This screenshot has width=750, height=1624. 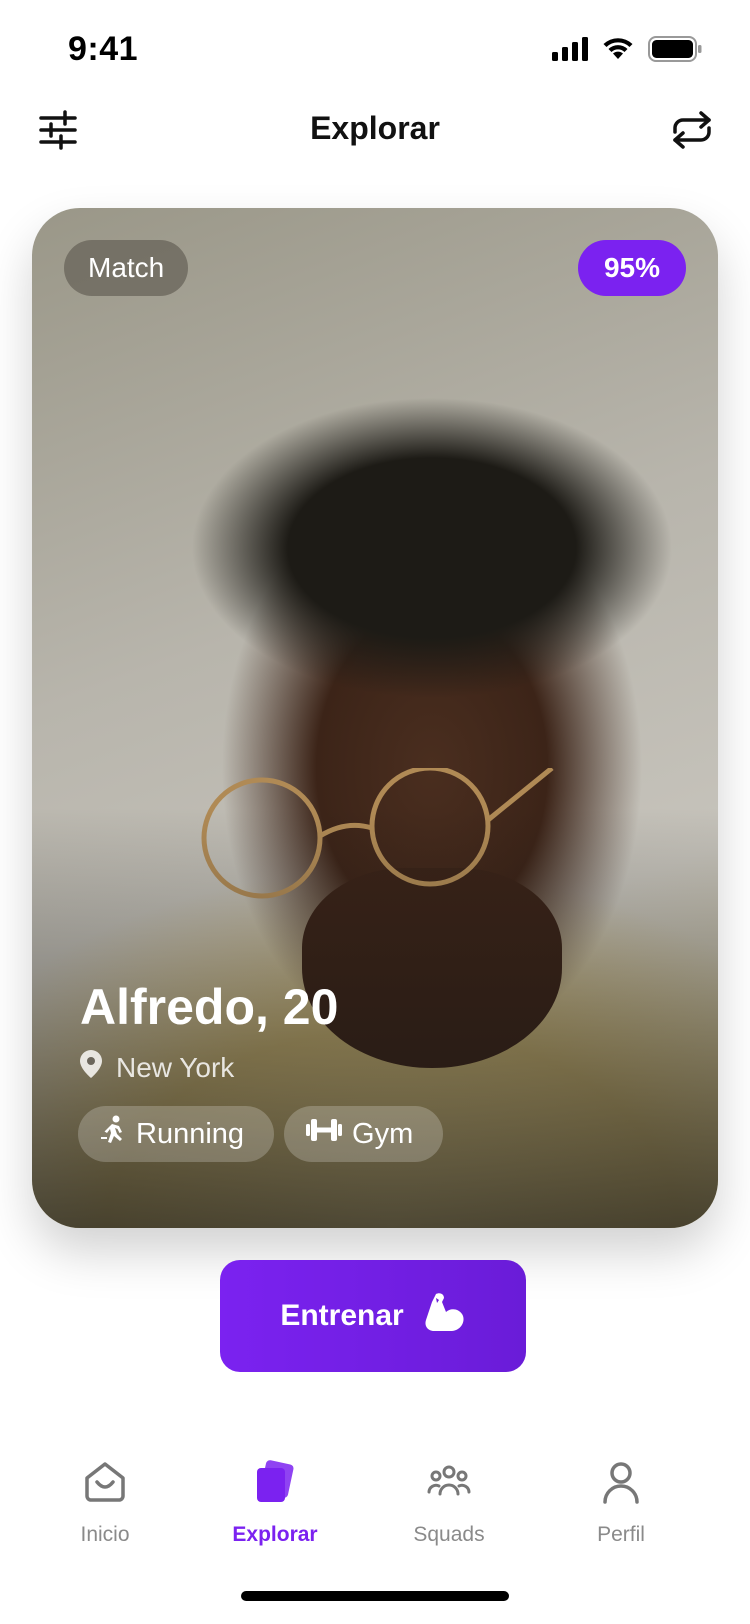 What do you see at coordinates (190, 1133) in the screenshot?
I see `tag-label: Running` at bounding box center [190, 1133].